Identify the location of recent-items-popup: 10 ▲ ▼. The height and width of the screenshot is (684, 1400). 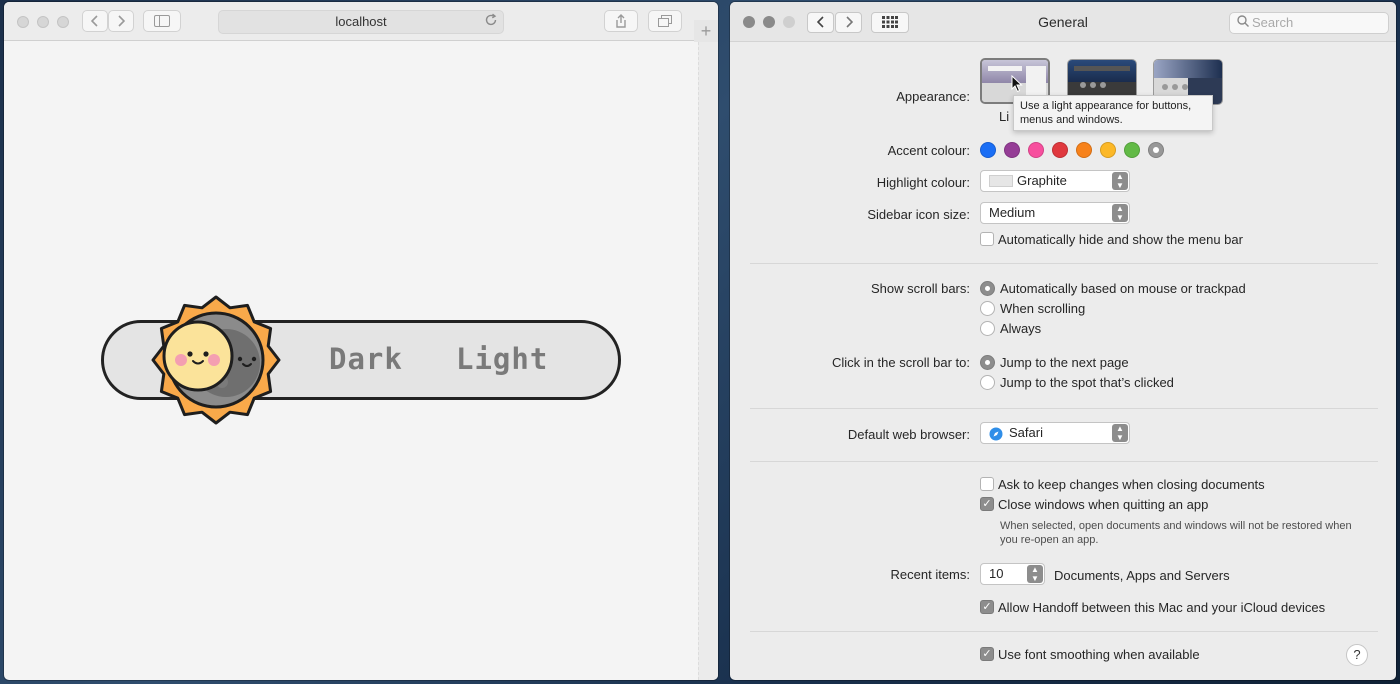
(1012, 574).